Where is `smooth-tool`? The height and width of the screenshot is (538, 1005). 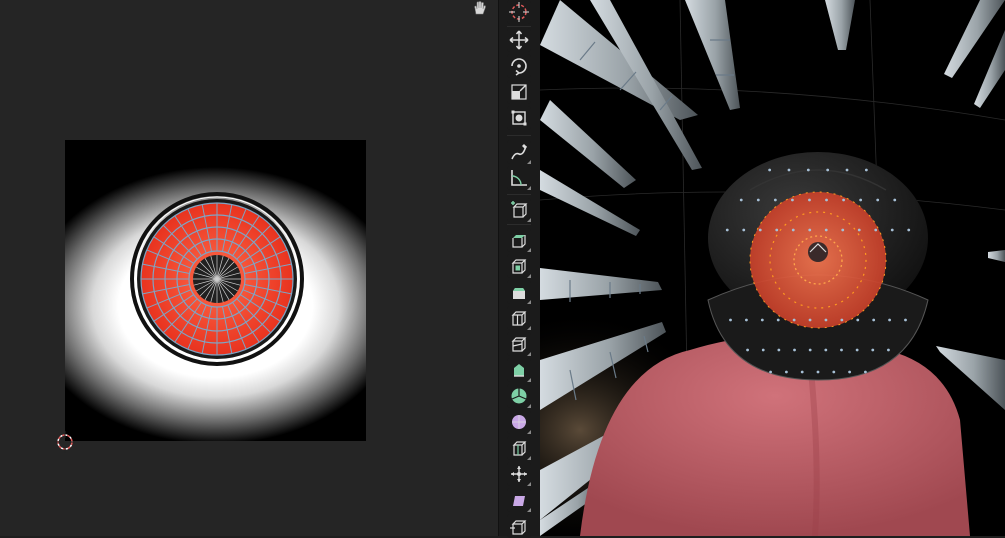
smooth-tool is located at coordinates (519, 422).